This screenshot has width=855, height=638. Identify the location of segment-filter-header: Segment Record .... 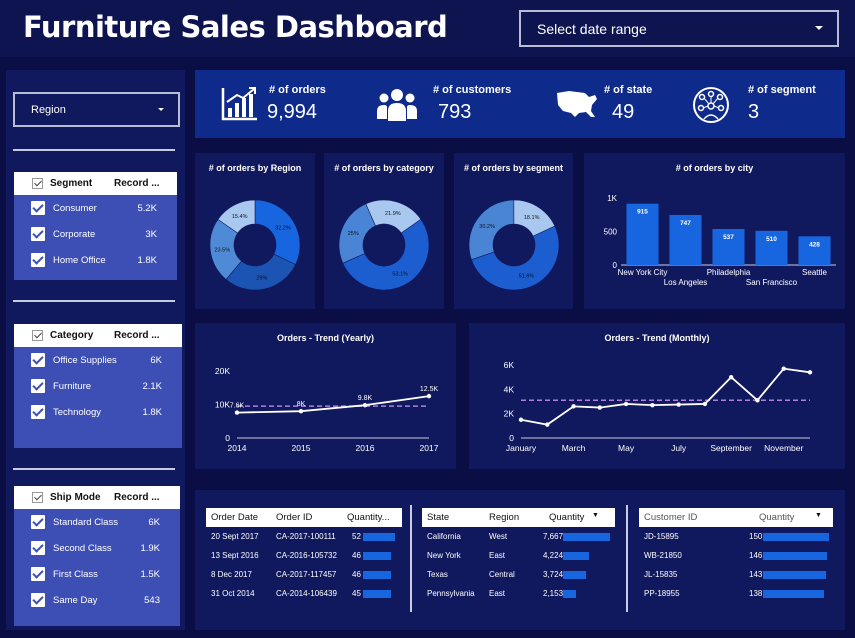
(95, 183).